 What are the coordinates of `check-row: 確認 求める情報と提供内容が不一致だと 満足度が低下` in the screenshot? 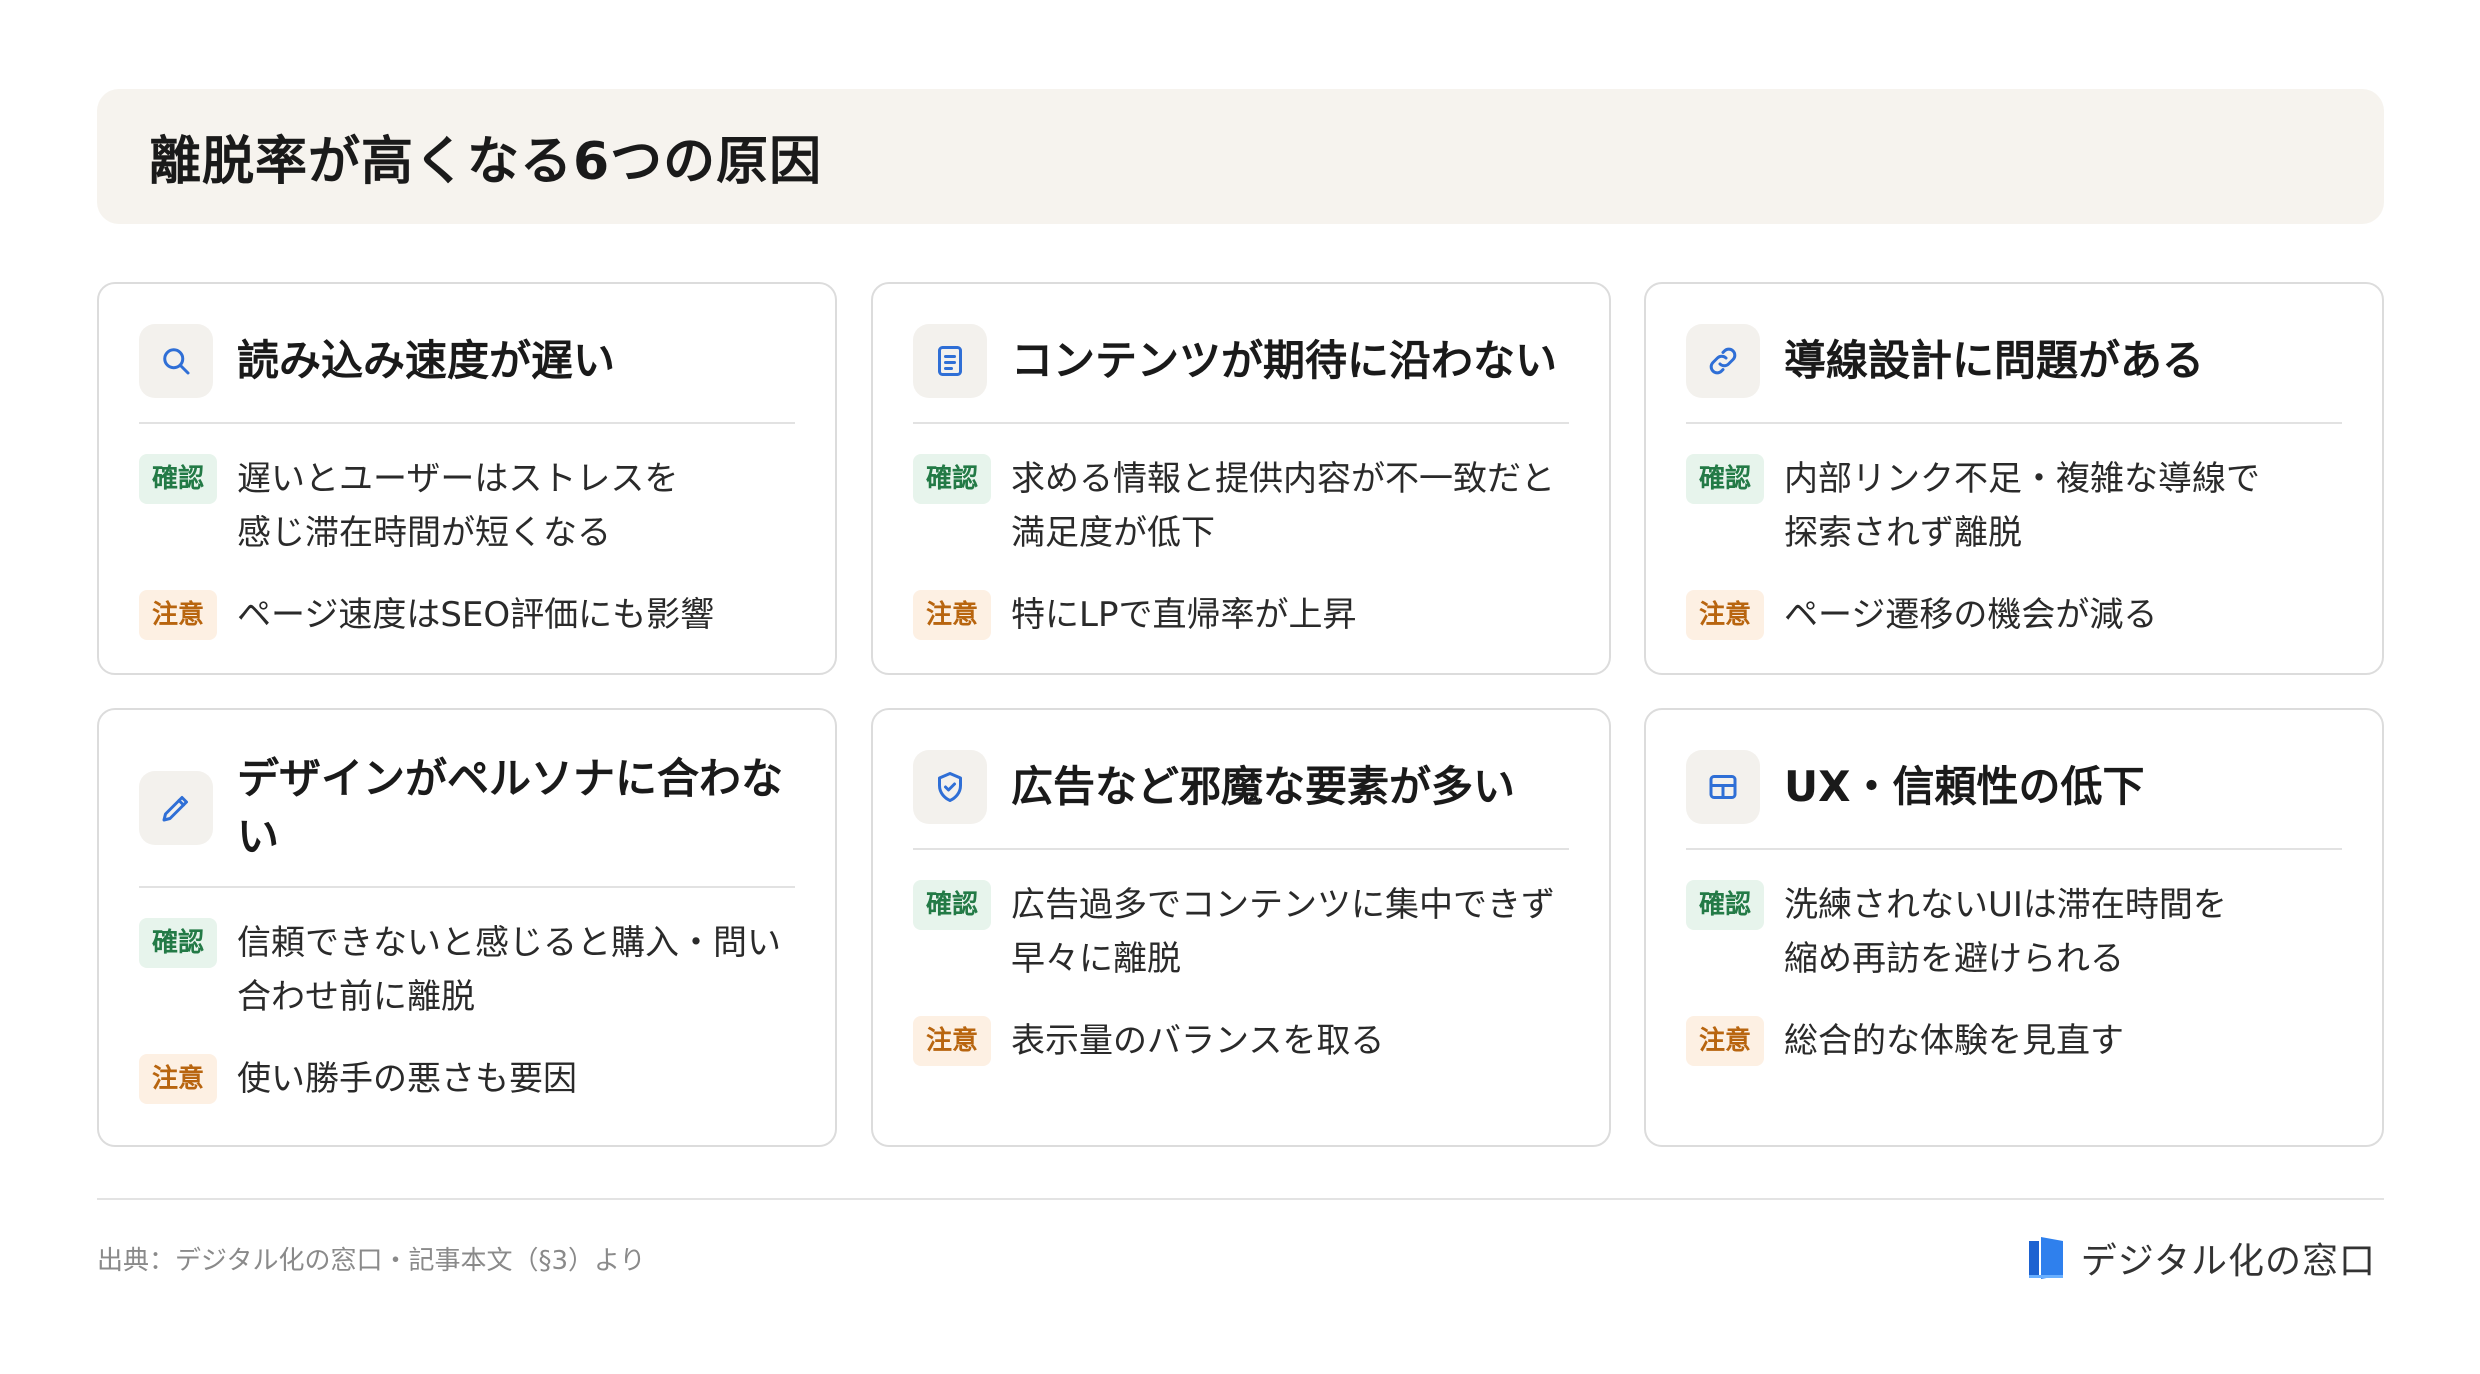 It's located at (1241, 506).